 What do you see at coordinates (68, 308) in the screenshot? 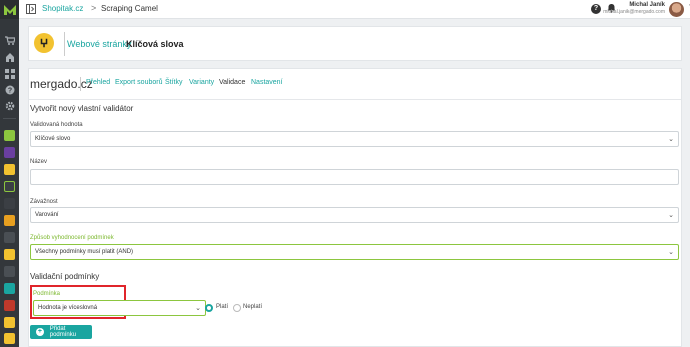
I see `condition-value: Hodnota je víceslovná` at bounding box center [68, 308].